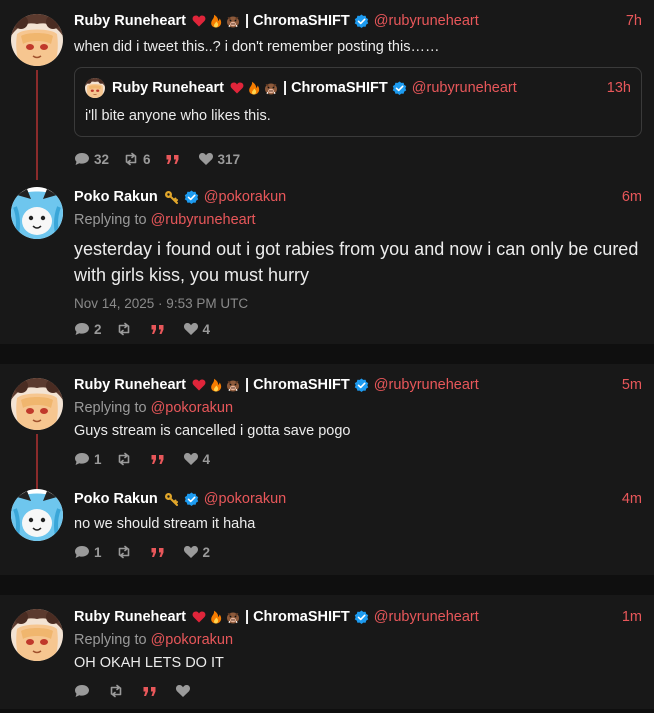  What do you see at coordinates (233, 386) in the screenshot?
I see `boar-emoji` at bounding box center [233, 386].